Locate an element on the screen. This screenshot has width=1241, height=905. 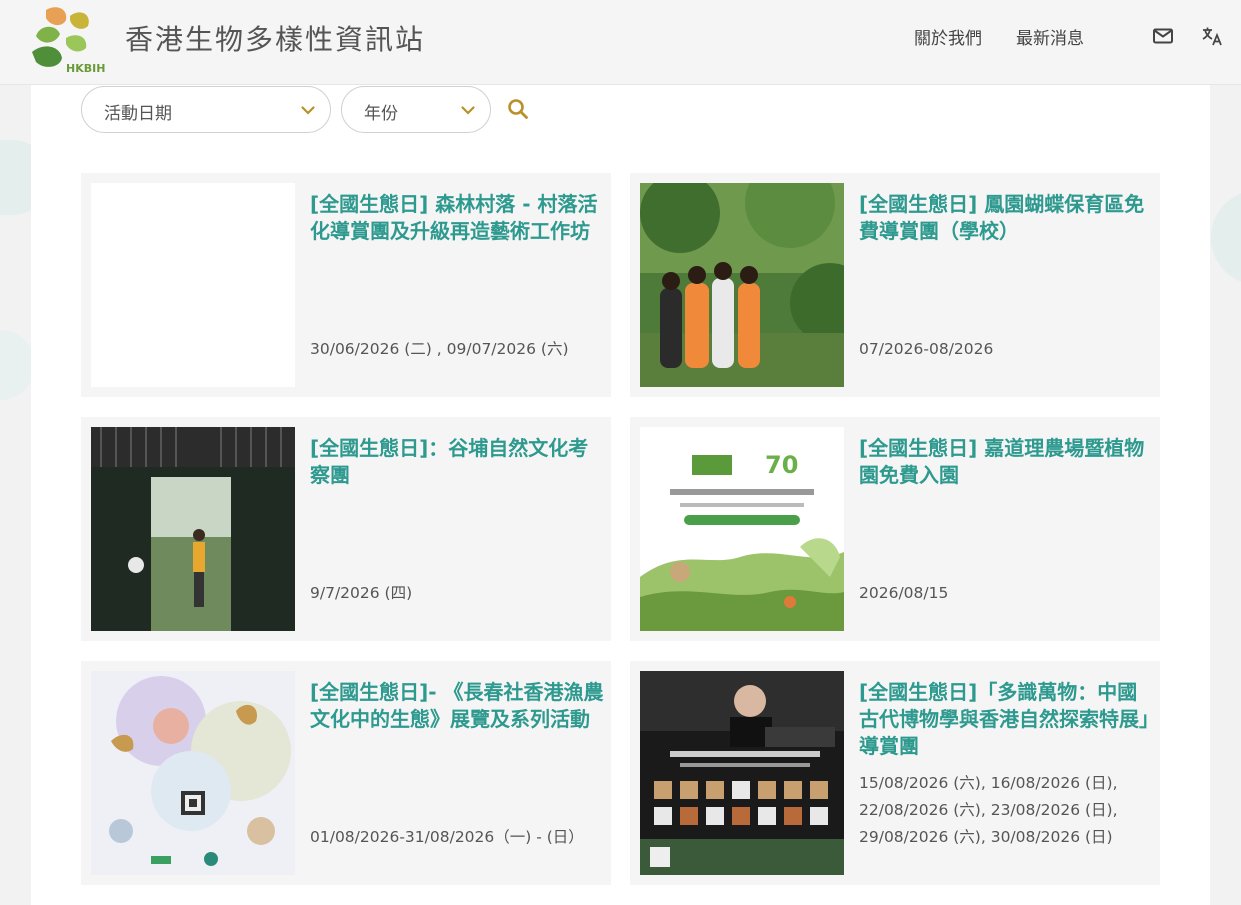
mail-icon is located at coordinates (1163, 36).